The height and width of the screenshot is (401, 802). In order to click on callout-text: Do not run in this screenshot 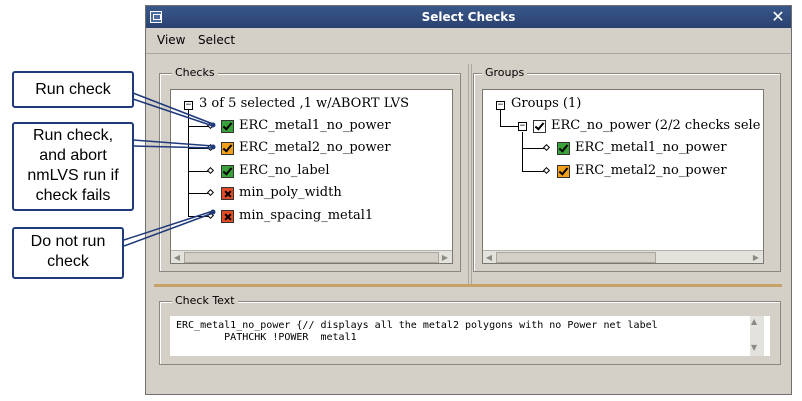, I will do `click(68, 241)`.